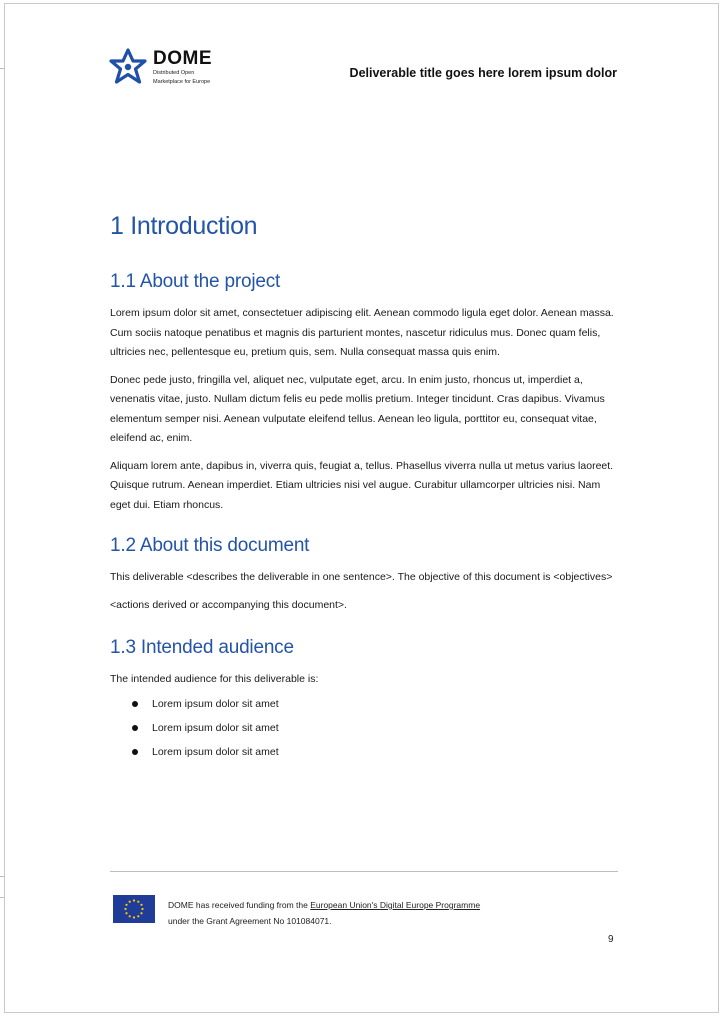 The width and height of the screenshot is (725, 1017). I want to click on page-number: 9, so click(611, 939).